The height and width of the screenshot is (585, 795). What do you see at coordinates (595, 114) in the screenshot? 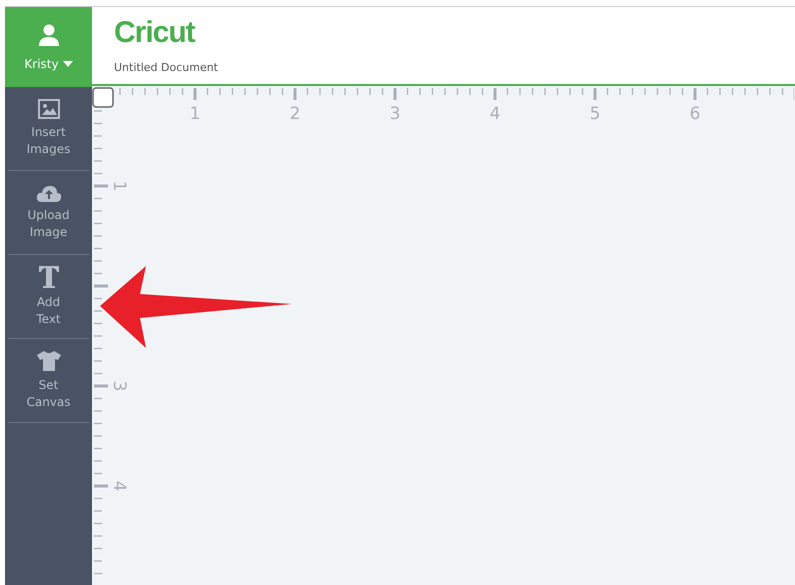
I see `ruler-label: 5` at bounding box center [595, 114].